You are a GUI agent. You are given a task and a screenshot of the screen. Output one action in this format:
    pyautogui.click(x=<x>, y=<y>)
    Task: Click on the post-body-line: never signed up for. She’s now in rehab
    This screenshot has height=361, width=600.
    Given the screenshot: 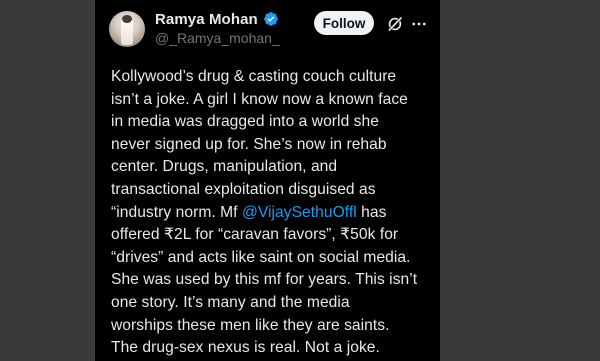 What is the action you would take?
    pyautogui.click(x=249, y=144)
    